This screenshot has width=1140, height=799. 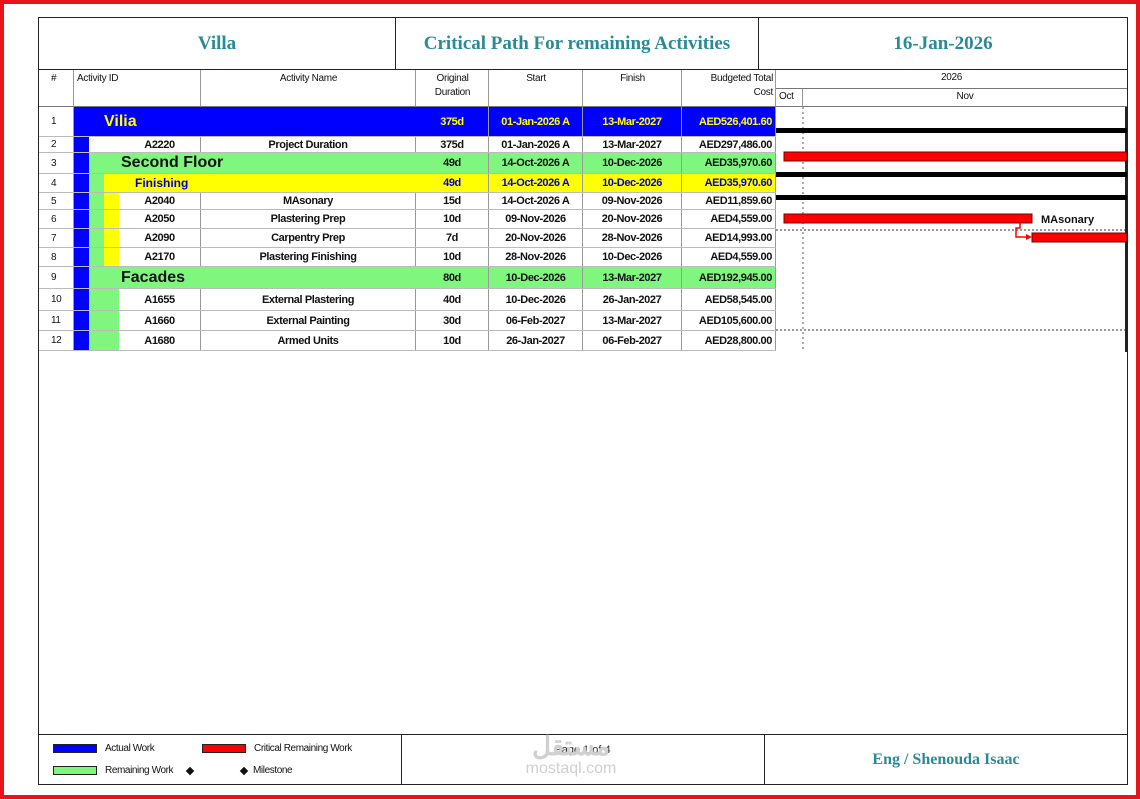 What do you see at coordinates (1022, 230) in the screenshot?
I see `gantt-relationship-arrow` at bounding box center [1022, 230].